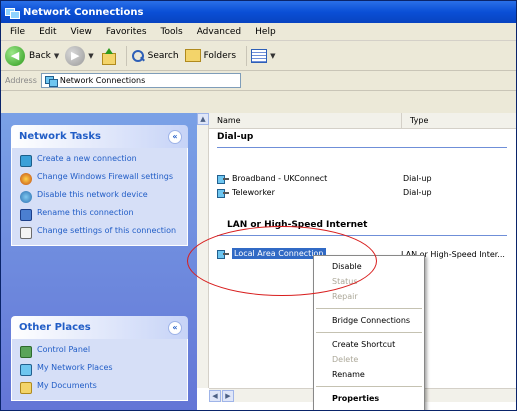 The width and height of the screenshot is (517, 411). Describe the element at coordinates (67, 385) in the screenshot. I see `place-label: My Documents` at that location.